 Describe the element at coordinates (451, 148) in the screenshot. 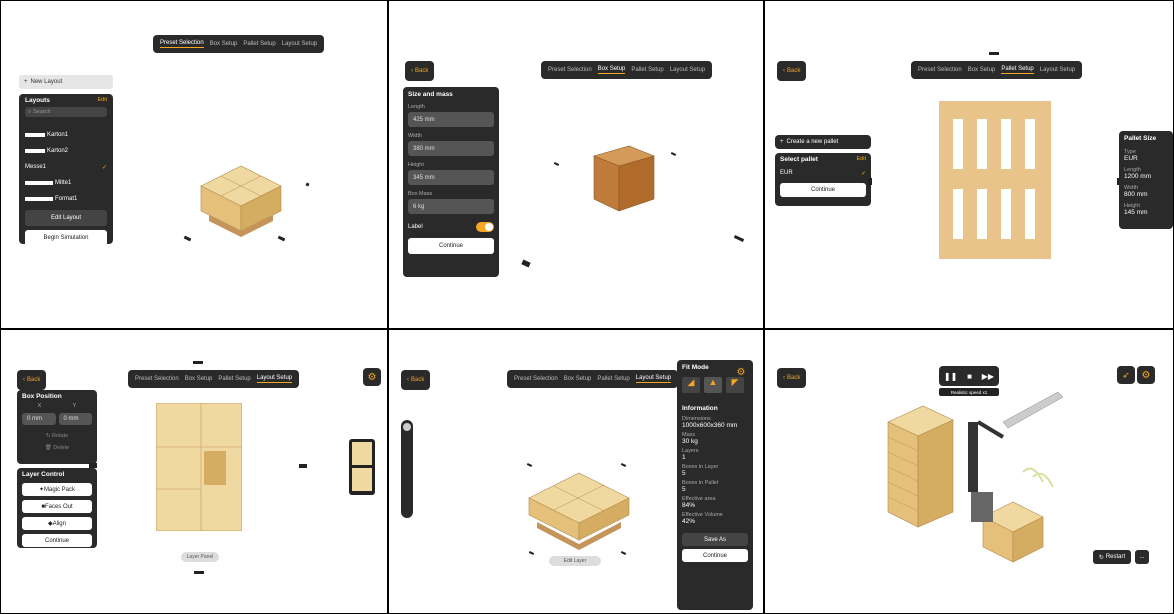

I see `width-field: 380 mm` at that location.